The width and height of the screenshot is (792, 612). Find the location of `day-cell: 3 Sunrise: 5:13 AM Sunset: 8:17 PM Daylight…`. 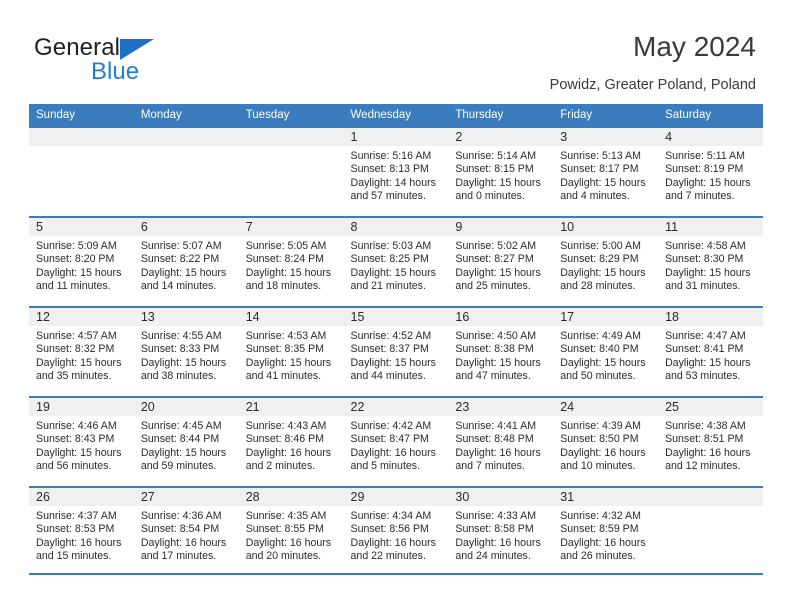

day-cell: 3 Sunrise: 5:13 AM Sunset: 8:17 PM Daylight… is located at coordinates (606, 171).